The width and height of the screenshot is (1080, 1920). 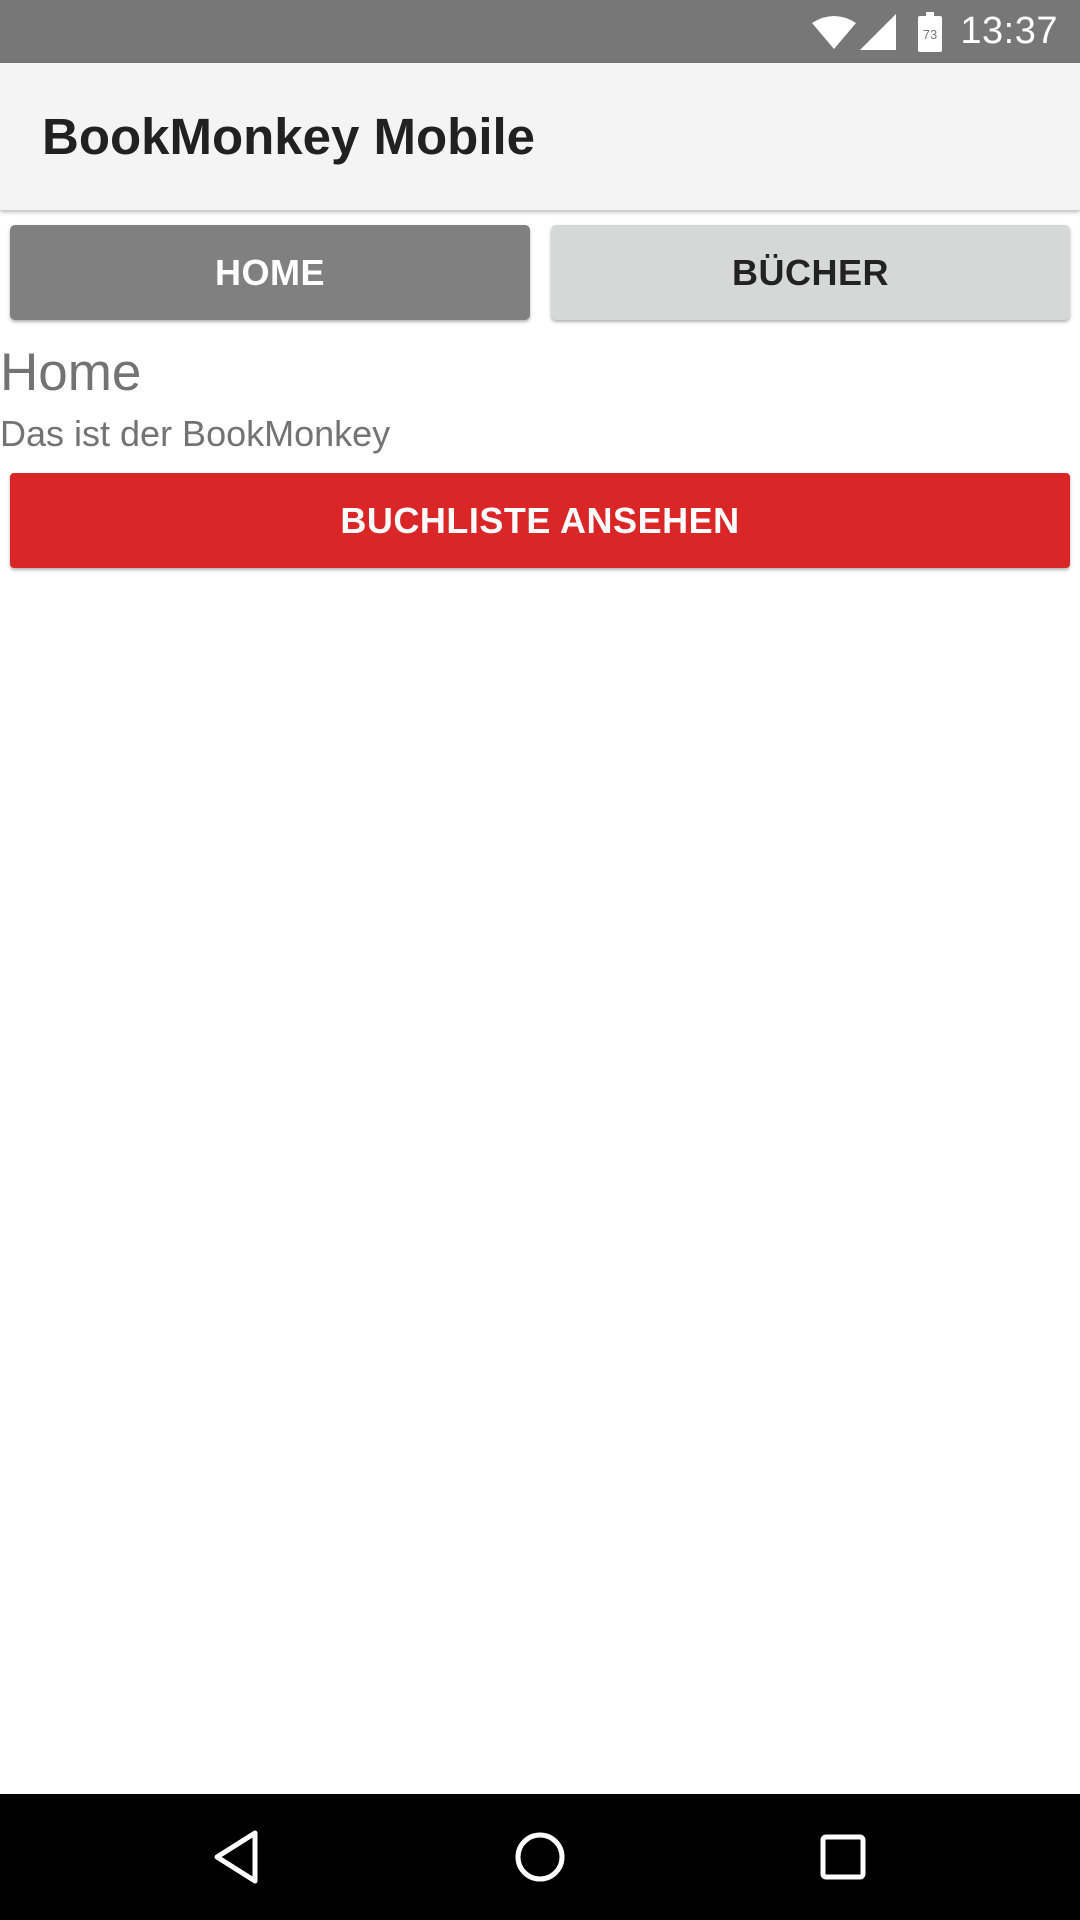 I want to click on wifi-icon, so click(x=834, y=32).